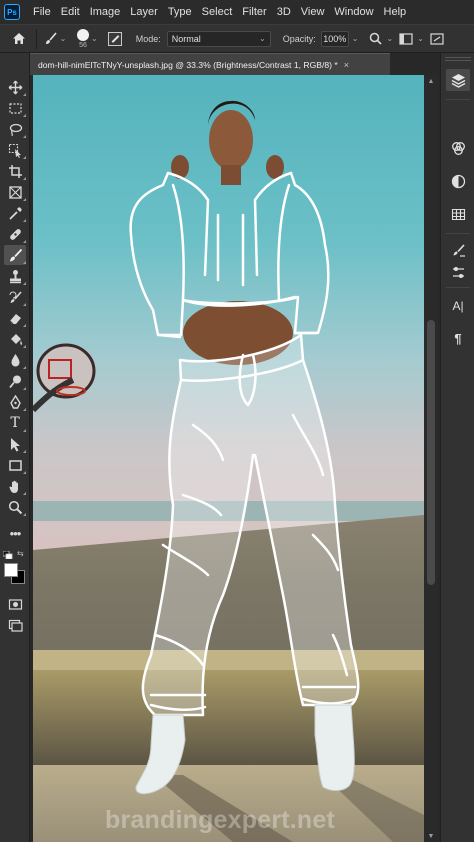 The width and height of the screenshot is (474, 842). Describe the element at coordinates (186, 38) in the screenshot. I see `mode-value: Normal` at that location.